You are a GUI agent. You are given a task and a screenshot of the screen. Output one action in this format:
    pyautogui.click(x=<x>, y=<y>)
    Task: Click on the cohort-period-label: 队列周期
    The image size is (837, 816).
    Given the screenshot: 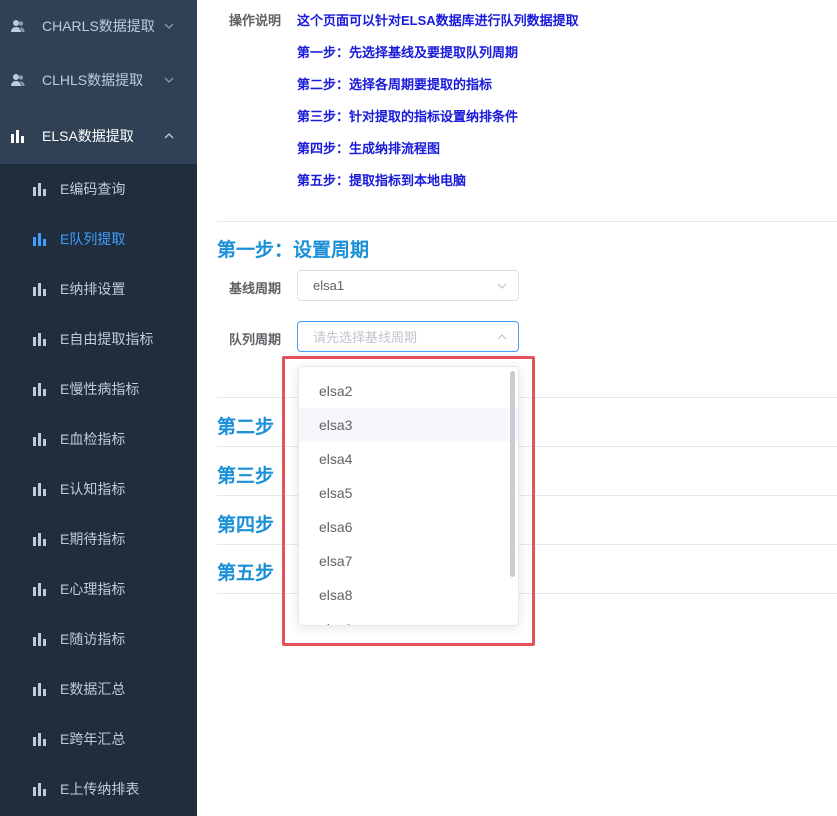 What is the action you would take?
    pyautogui.click(x=255, y=339)
    